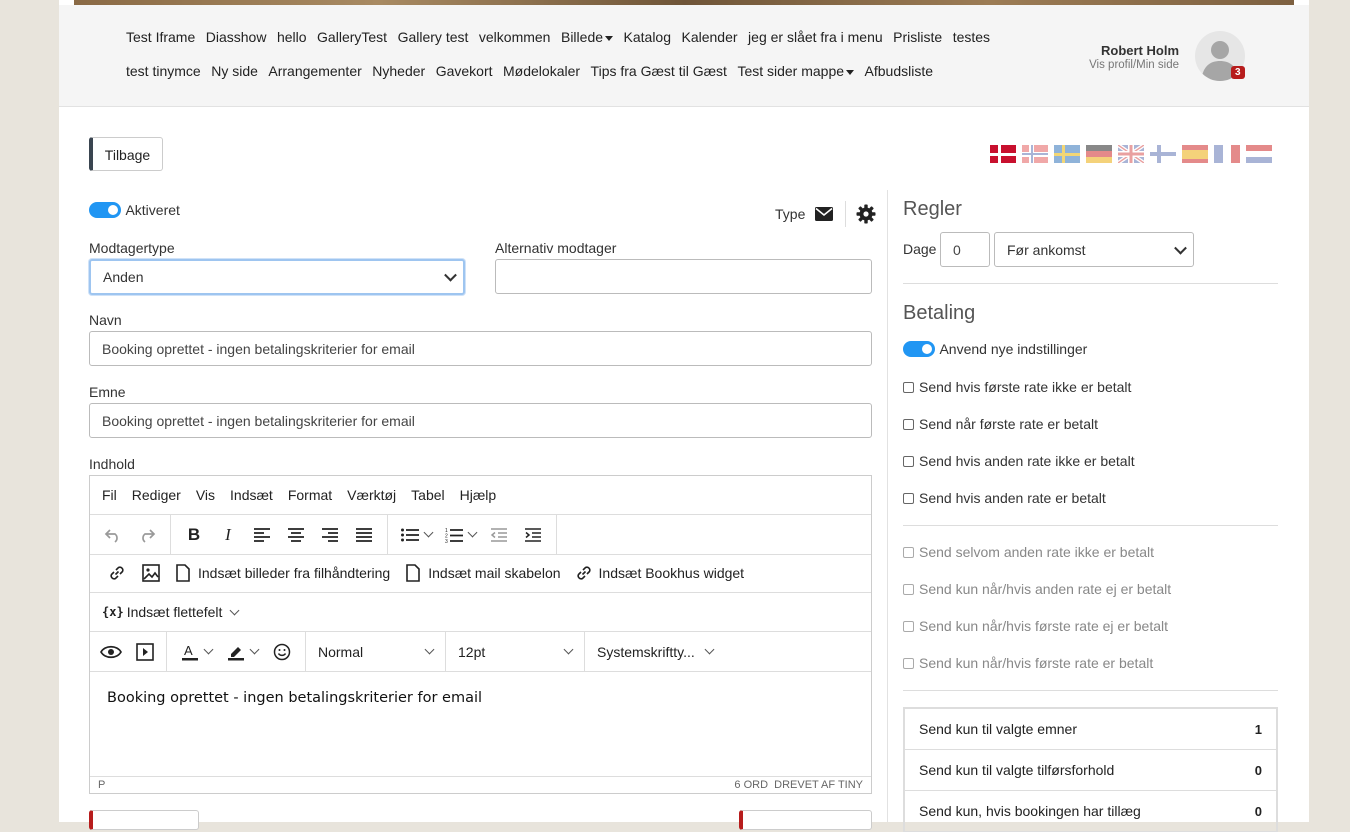  Describe the element at coordinates (499, 535) in the screenshot. I see `outdent-icon` at that location.